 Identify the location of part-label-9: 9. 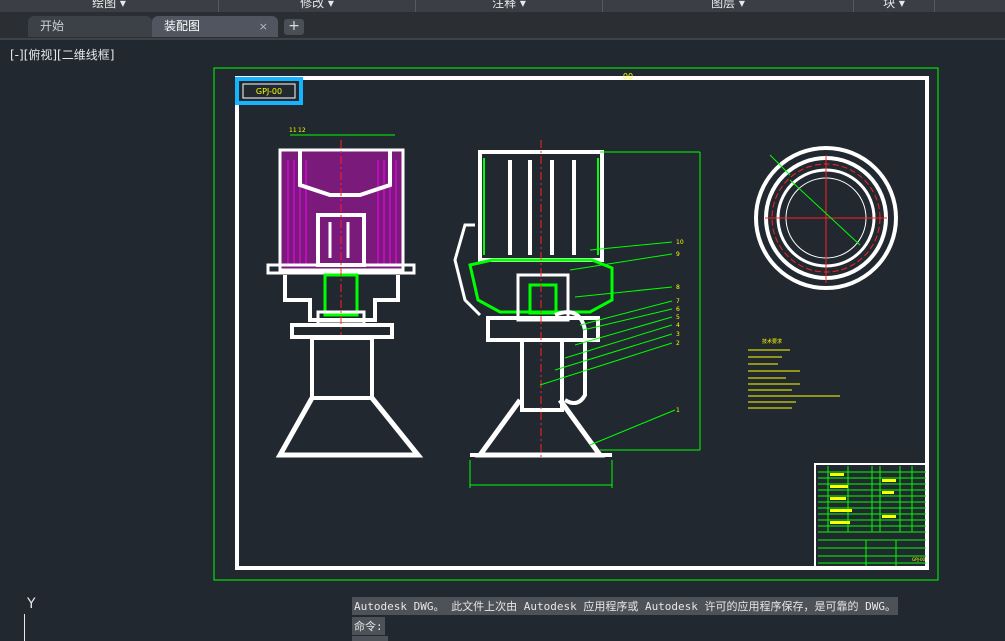
(678, 254).